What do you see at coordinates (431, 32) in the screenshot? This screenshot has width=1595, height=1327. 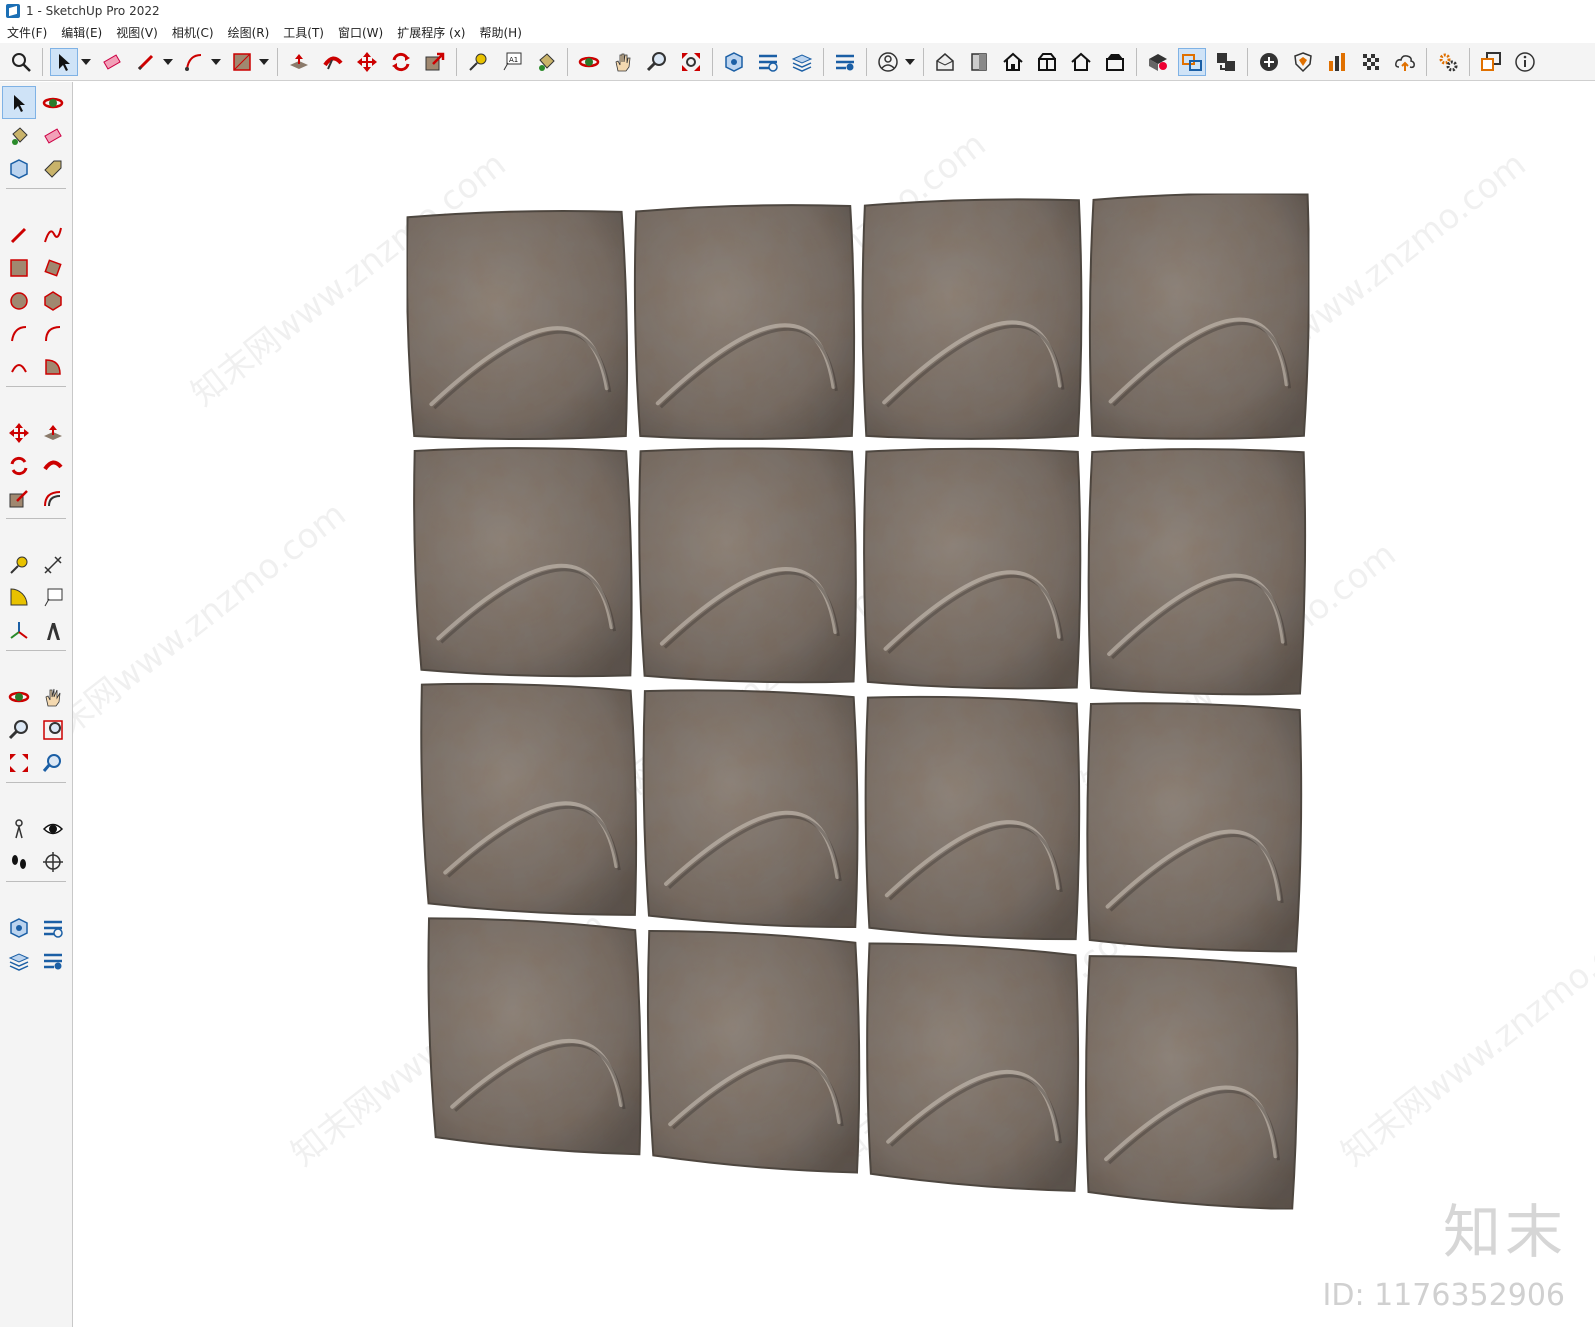 I see `menu-extensions: 扩展程序 (x)` at bounding box center [431, 32].